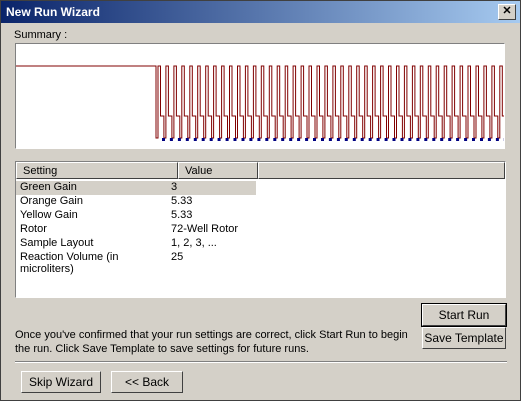  I want to click on title-bar: New Run Wizard ✕, so click(260, 12).